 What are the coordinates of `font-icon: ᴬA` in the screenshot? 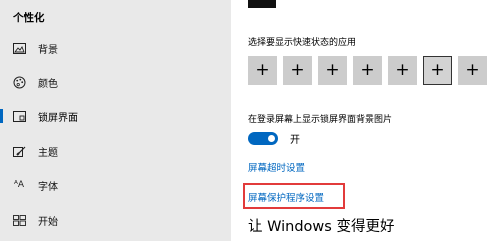 It's located at (19, 185).